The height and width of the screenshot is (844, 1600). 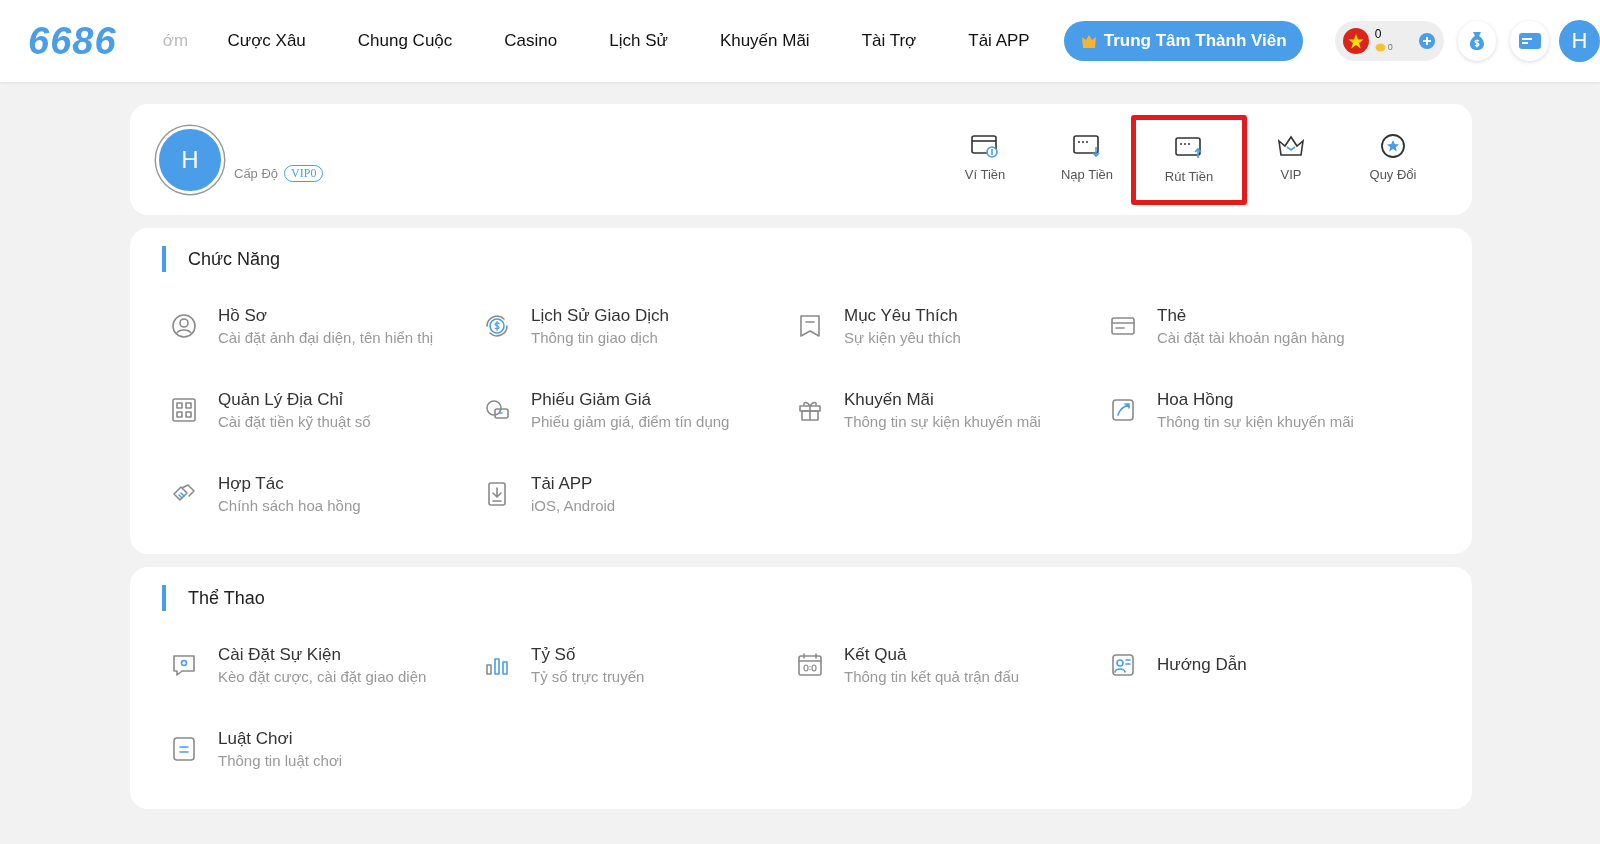 I want to click on add-icon, so click(x=1426, y=41).